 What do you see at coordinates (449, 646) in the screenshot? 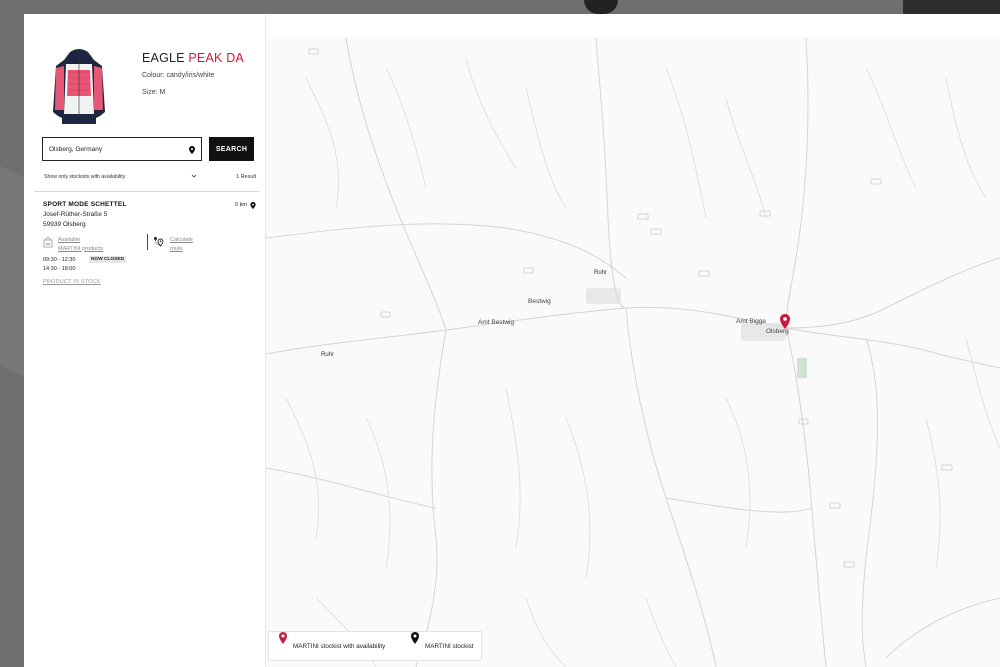
I see `legend-stockist: MARTINI stockist` at bounding box center [449, 646].